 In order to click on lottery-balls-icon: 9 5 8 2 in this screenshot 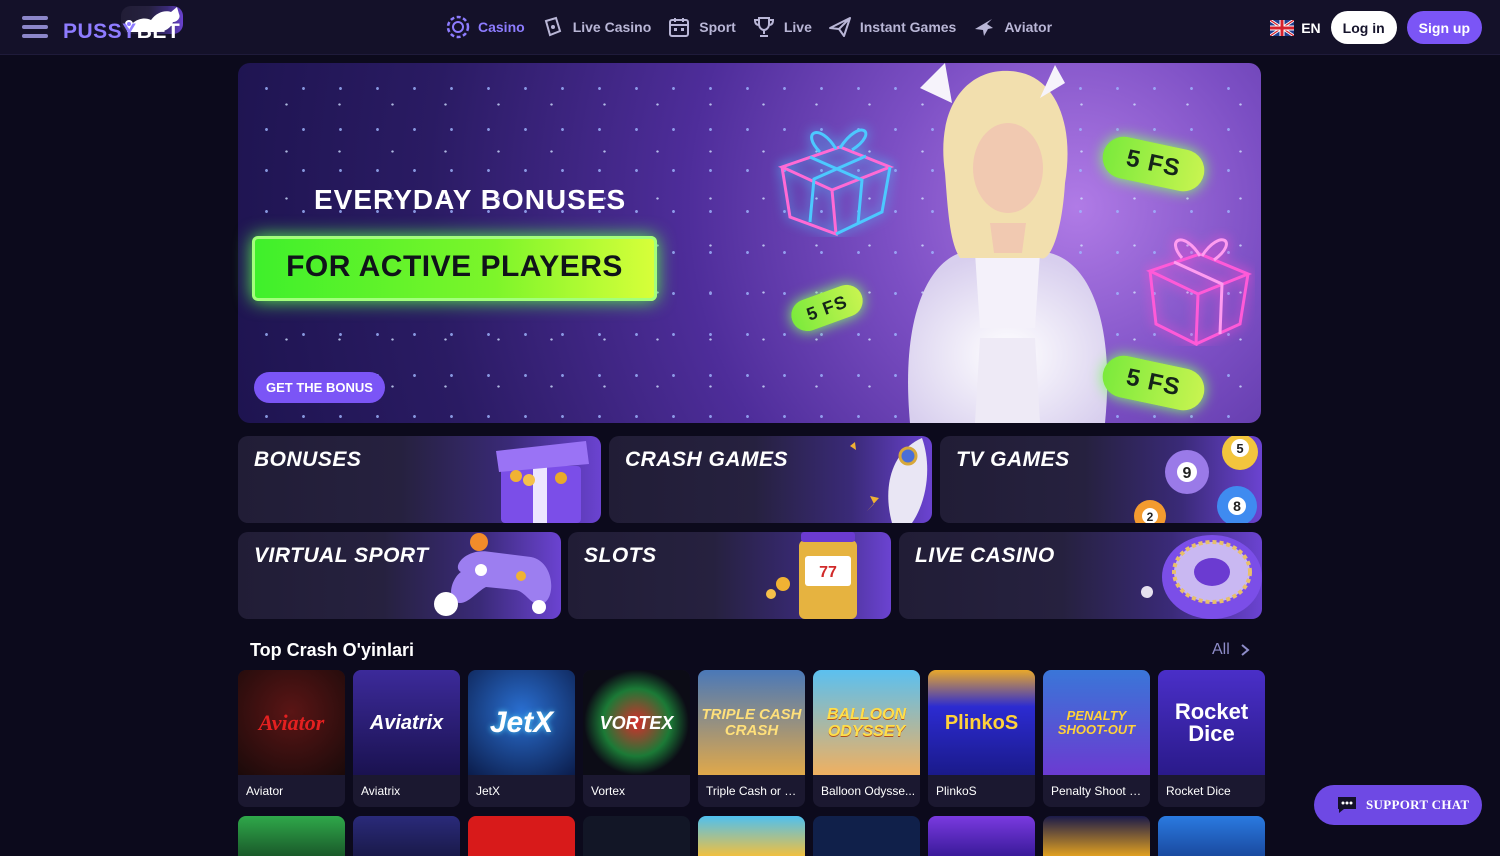, I will do `click(1196, 479)`.